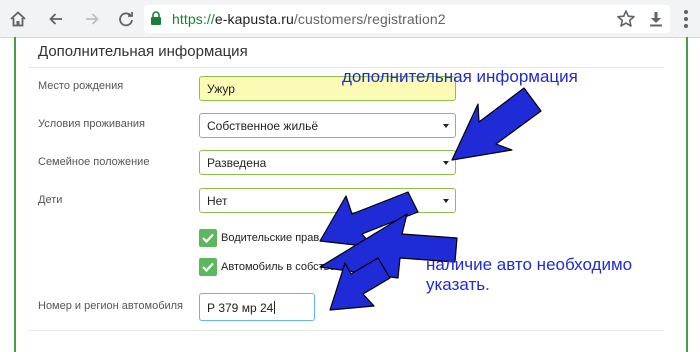  I want to click on reload-icon, so click(126, 19).